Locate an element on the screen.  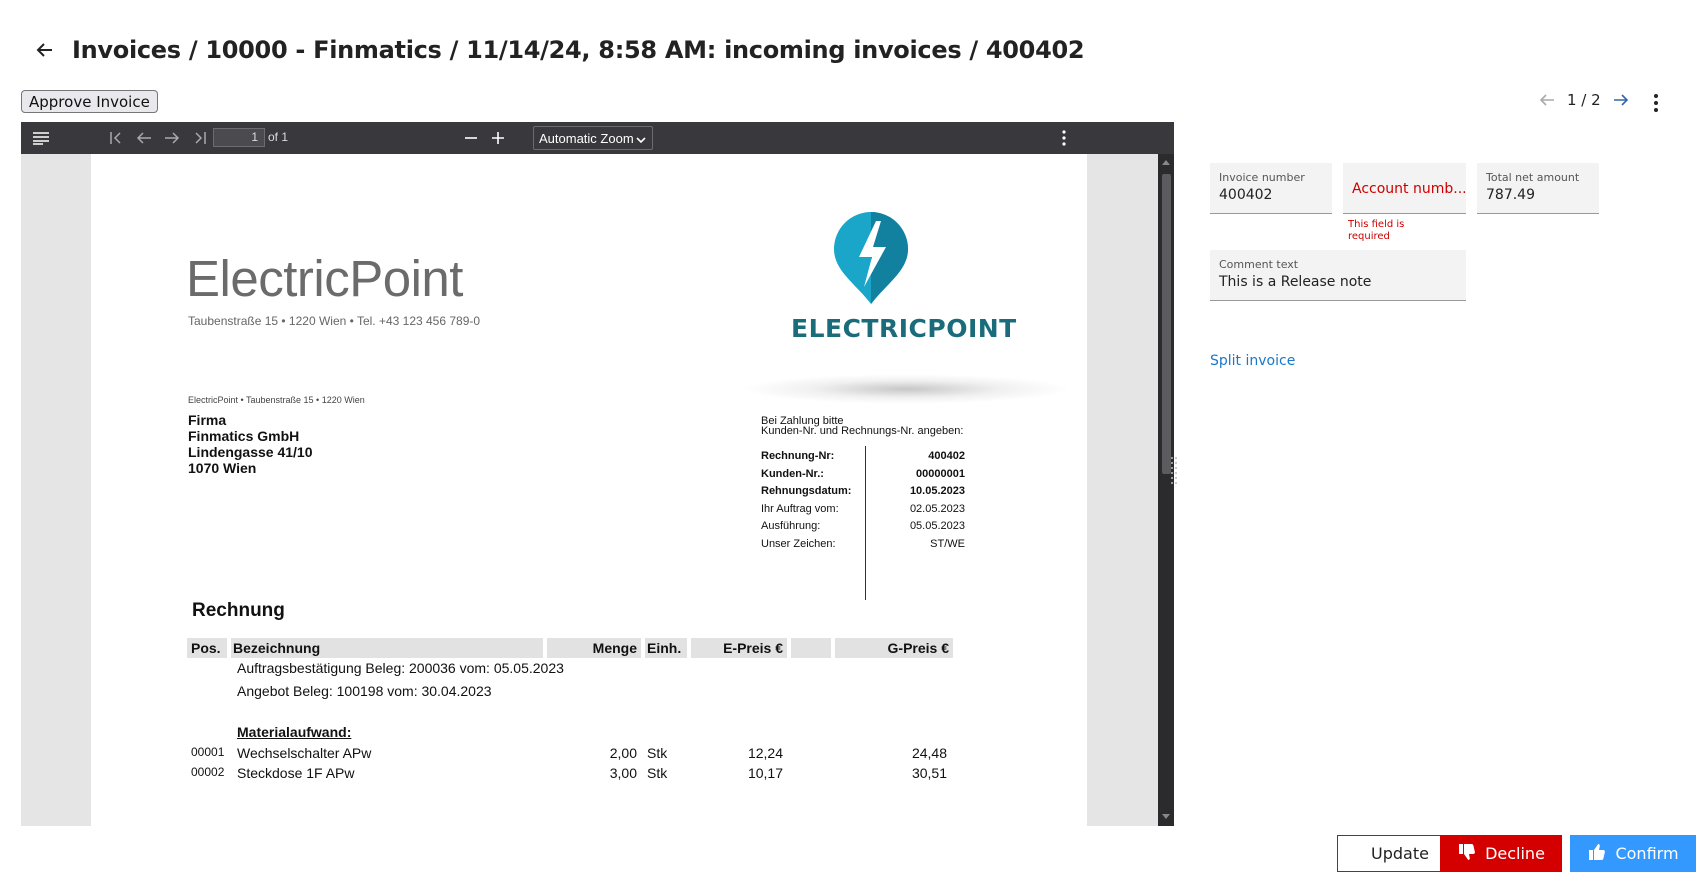
recipient-line: 1070 Wien is located at coordinates (222, 468).